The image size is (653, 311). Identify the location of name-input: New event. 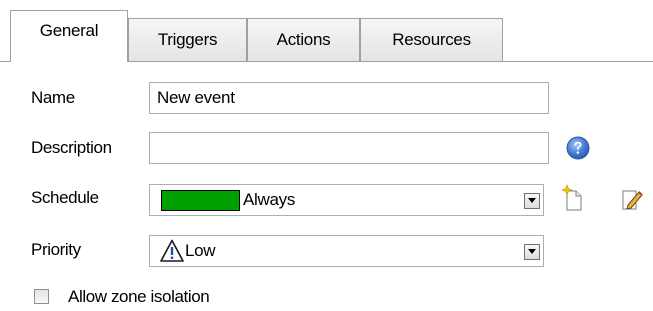
(349, 98).